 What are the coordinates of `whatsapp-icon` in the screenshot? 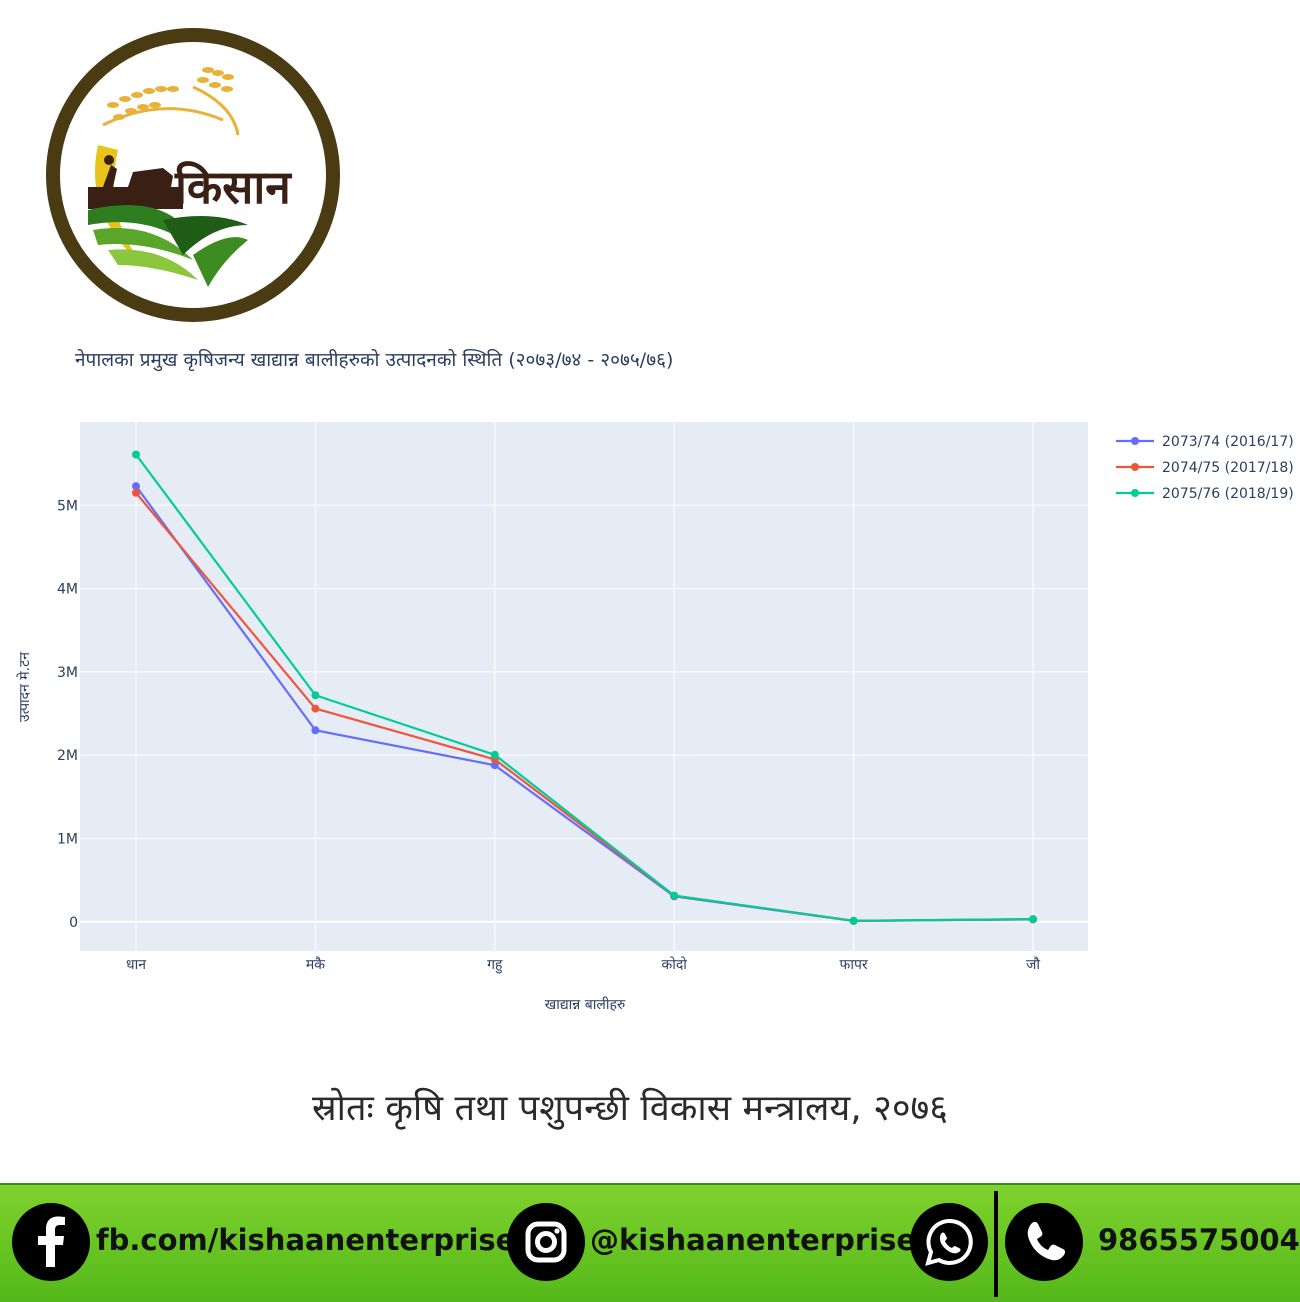 It's located at (949, 1242).